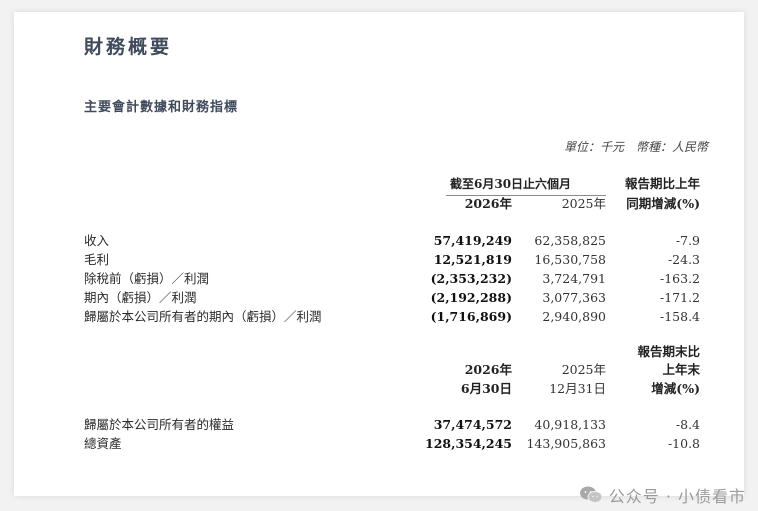 The height and width of the screenshot is (511, 758). Describe the element at coordinates (668, 351) in the screenshot. I see `col-change-header-1: 報告期末比` at that location.